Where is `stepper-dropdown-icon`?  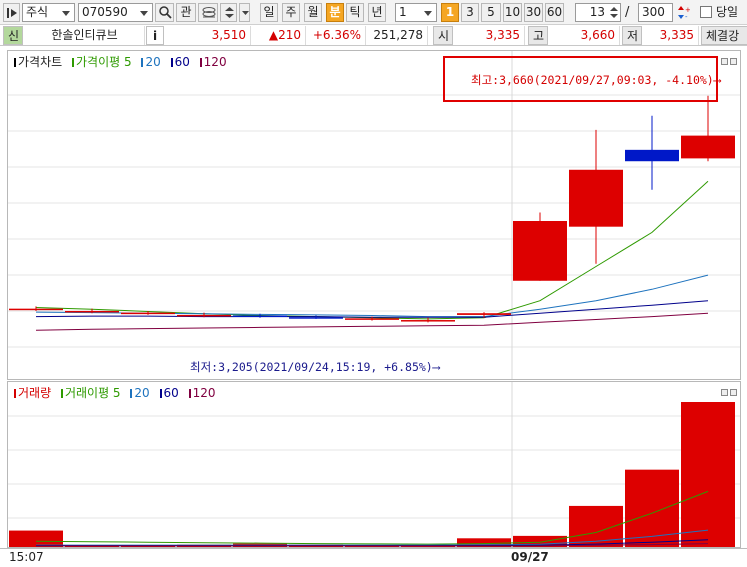
stepper-dropdown-icon is located at coordinates (244, 12).